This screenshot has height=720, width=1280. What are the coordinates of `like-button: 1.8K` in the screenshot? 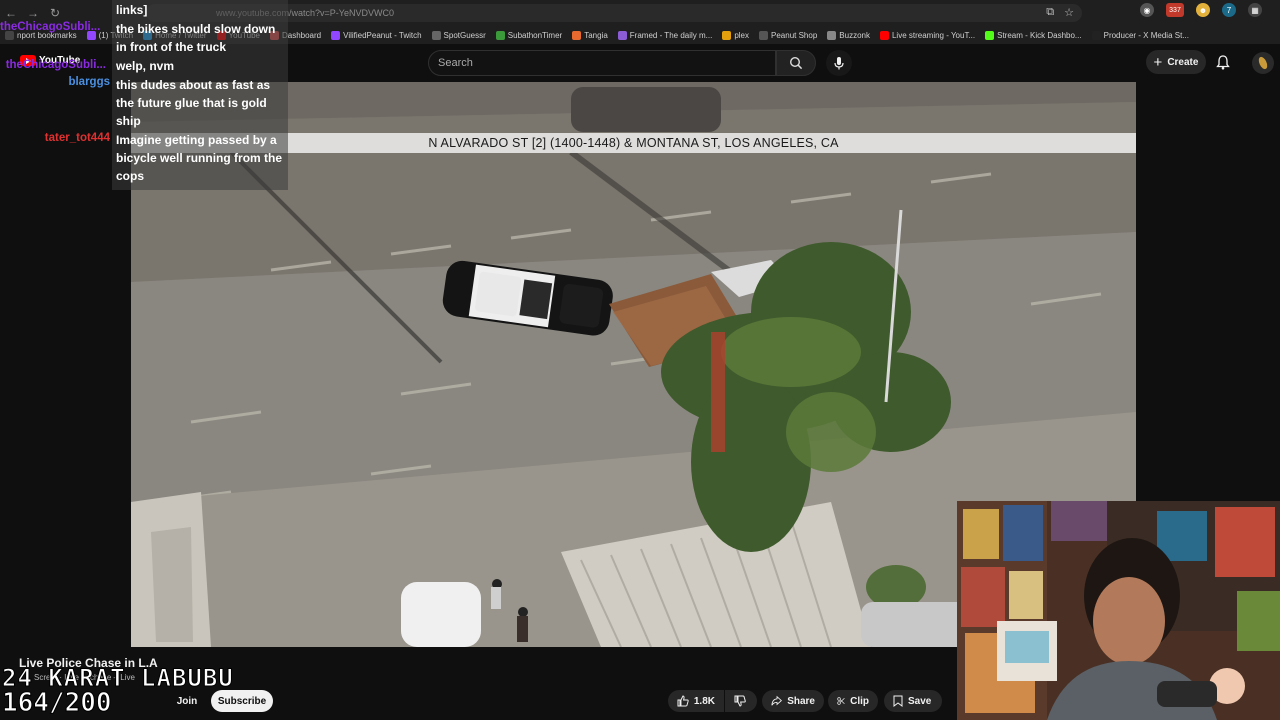 It's located at (696, 701).